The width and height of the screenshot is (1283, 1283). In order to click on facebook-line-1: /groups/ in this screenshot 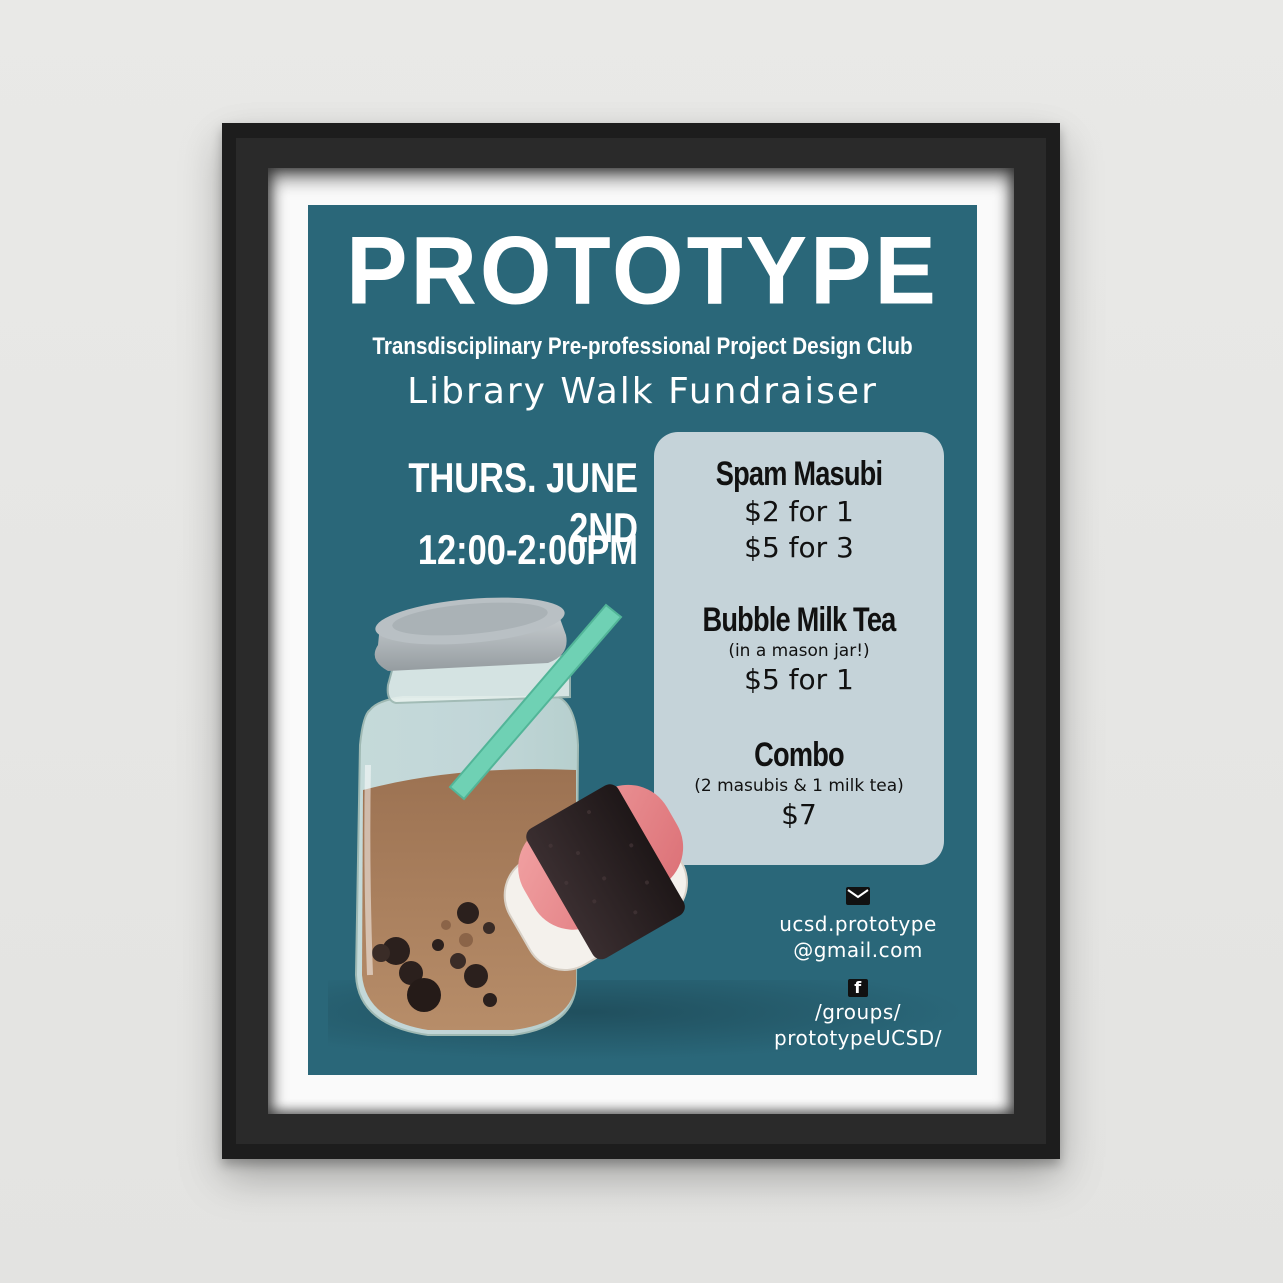, I will do `click(858, 1012)`.